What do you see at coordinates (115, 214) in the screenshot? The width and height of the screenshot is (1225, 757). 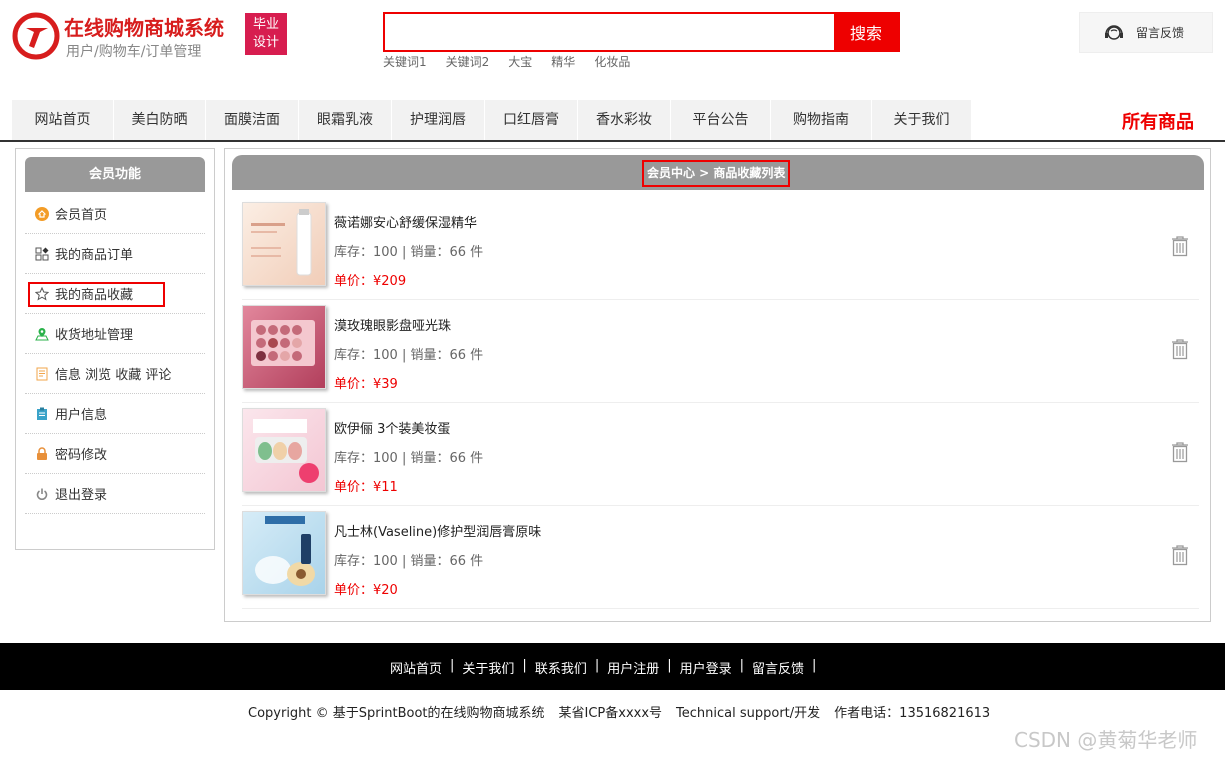 I see `sidebar-item-member-home: 会员首页` at bounding box center [115, 214].